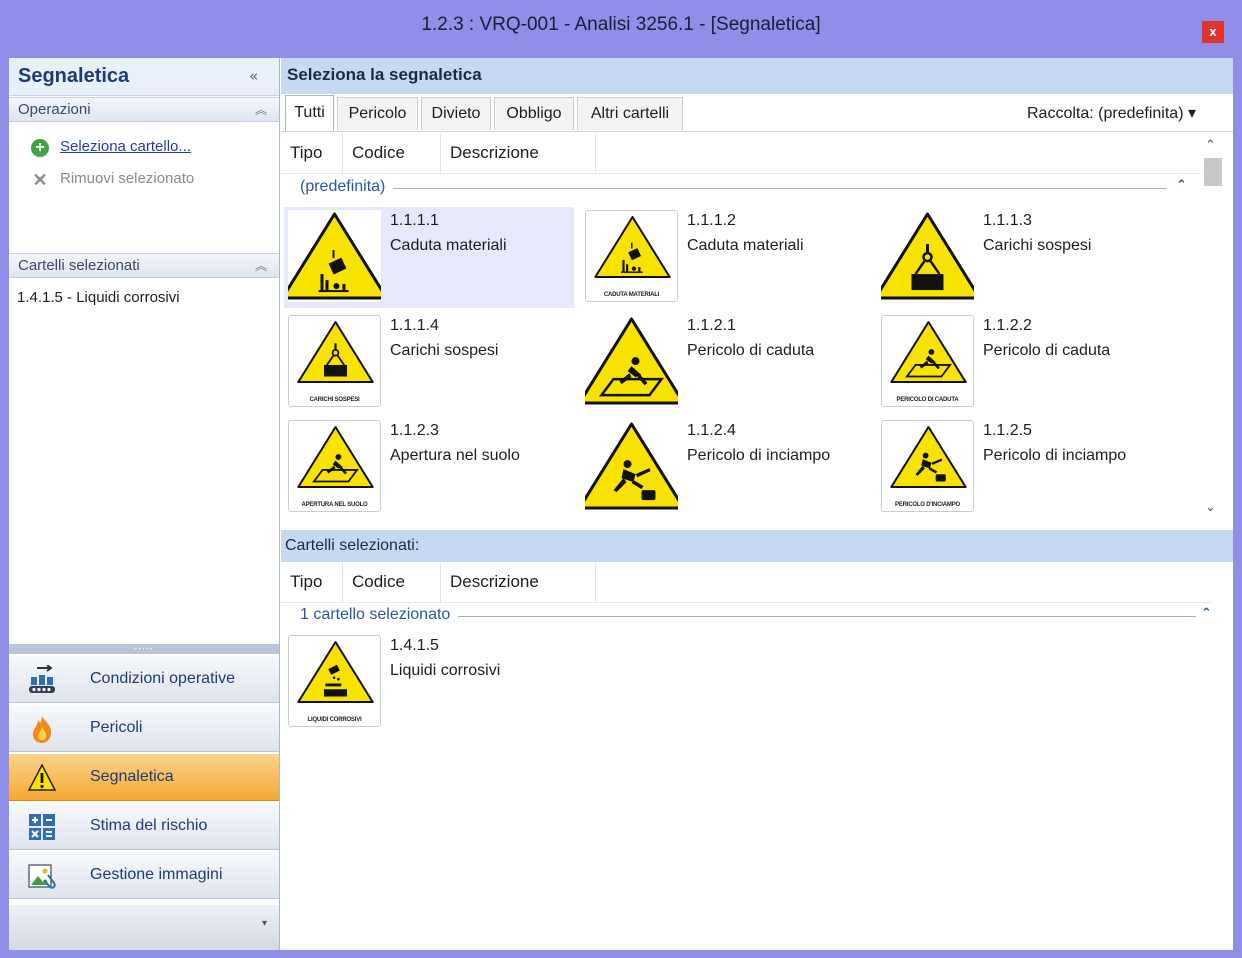  I want to click on sign-code: 1.1.1.2, so click(711, 220).